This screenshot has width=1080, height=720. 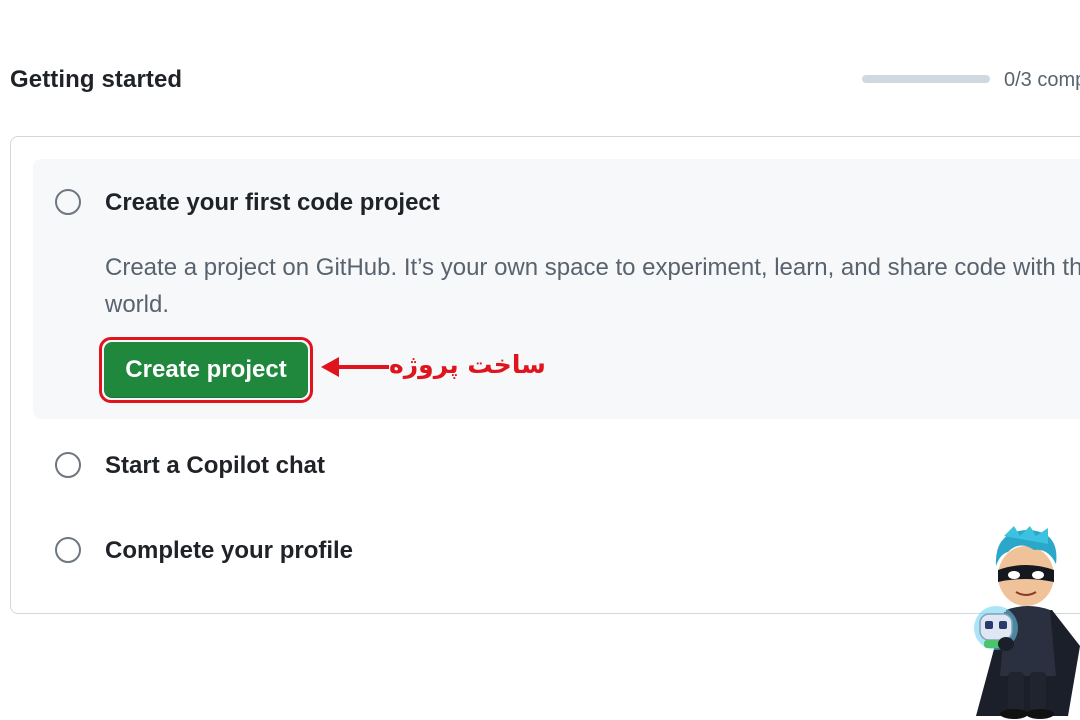 What do you see at coordinates (1042, 80) in the screenshot?
I see `progress-text: 0/3 completed` at bounding box center [1042, 80].